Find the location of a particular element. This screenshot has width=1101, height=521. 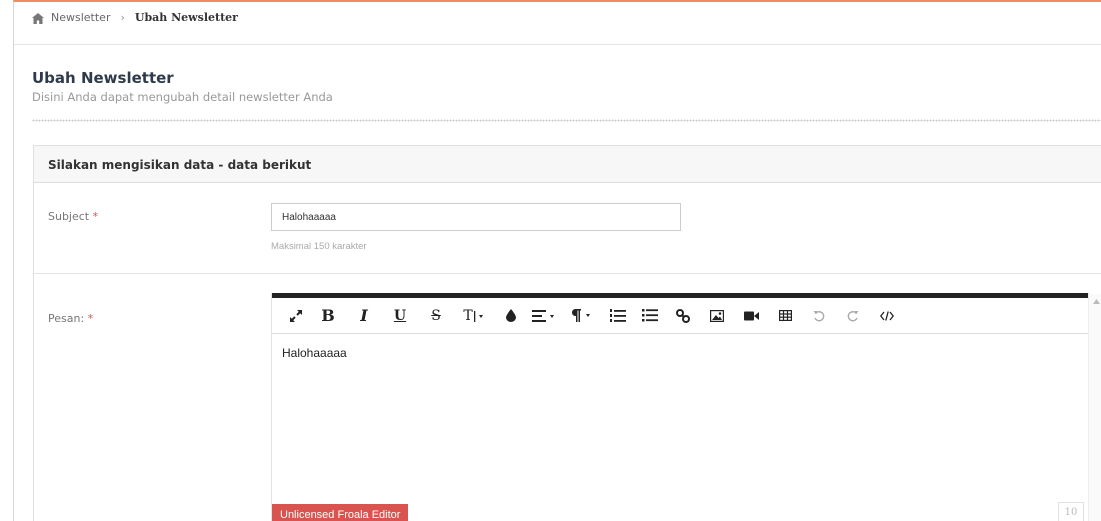

underline-icon: U is located at coordinates (400, 316).